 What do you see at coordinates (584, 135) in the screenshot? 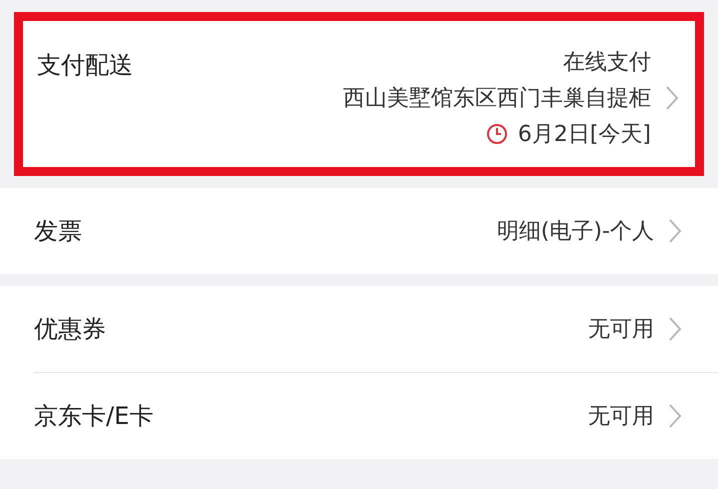
I see `delivery-date: 6月2日[今天]` at bounding box center [584, 135].